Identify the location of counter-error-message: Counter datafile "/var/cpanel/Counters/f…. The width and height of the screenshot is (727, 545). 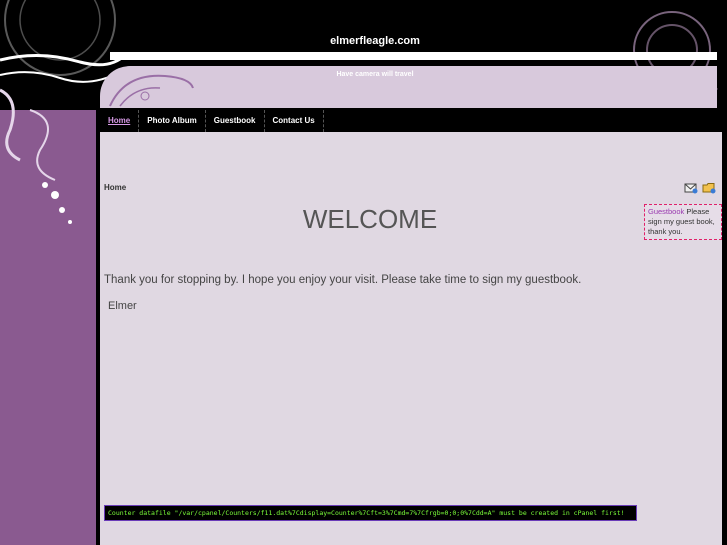
(370, 513).